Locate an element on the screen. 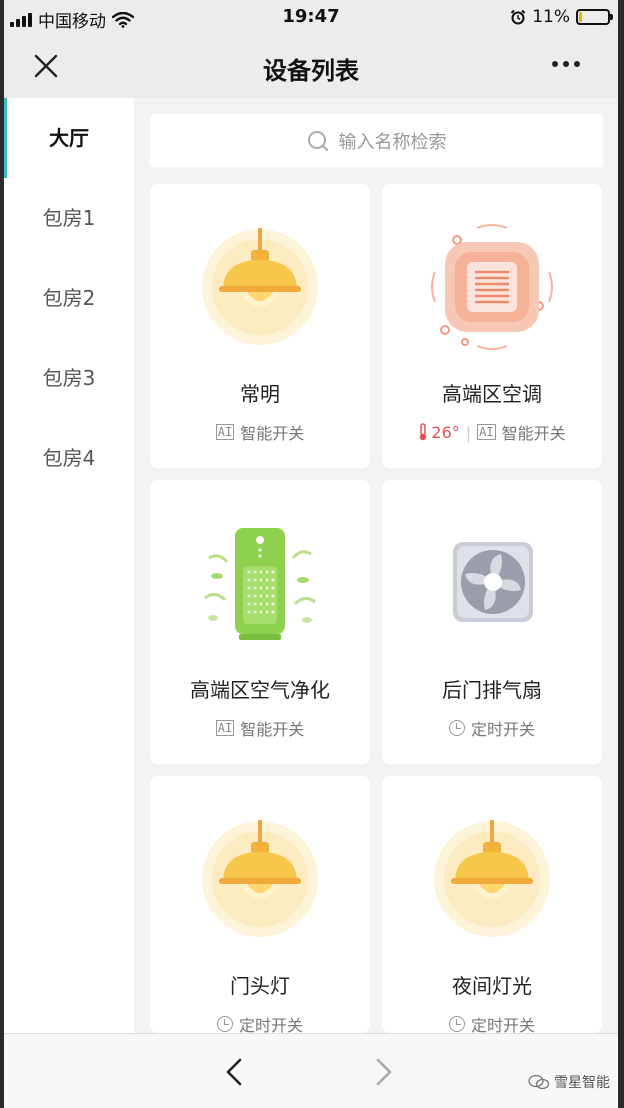  search-input: 输入名称检索 is located at coordinates (376, 140).